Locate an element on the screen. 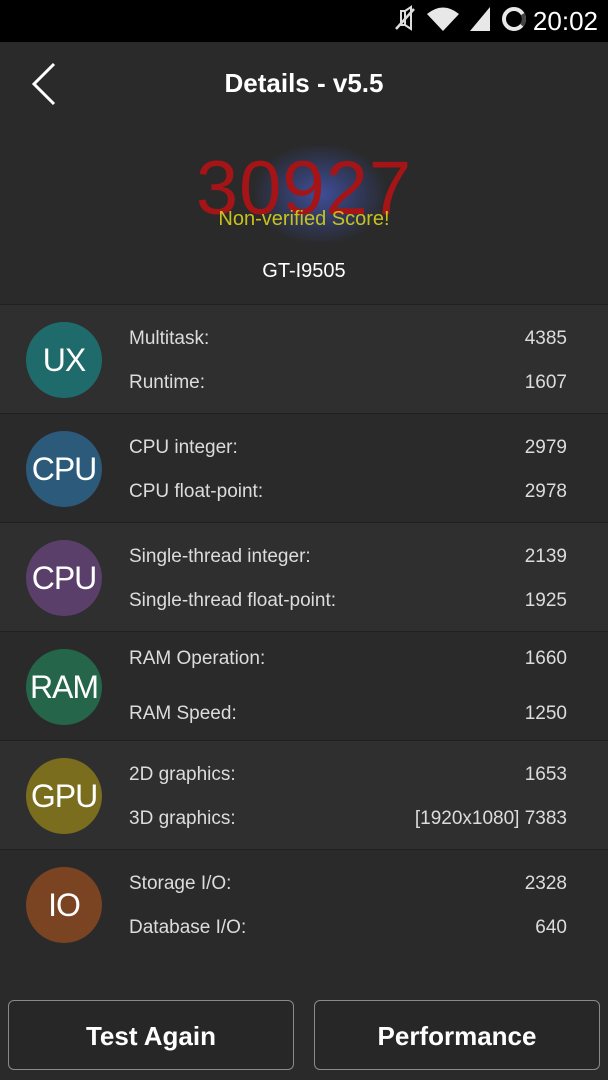 This screenshot has height=1080, width=608. test-again-button: Test Again is located at coordinates (151, 1035).